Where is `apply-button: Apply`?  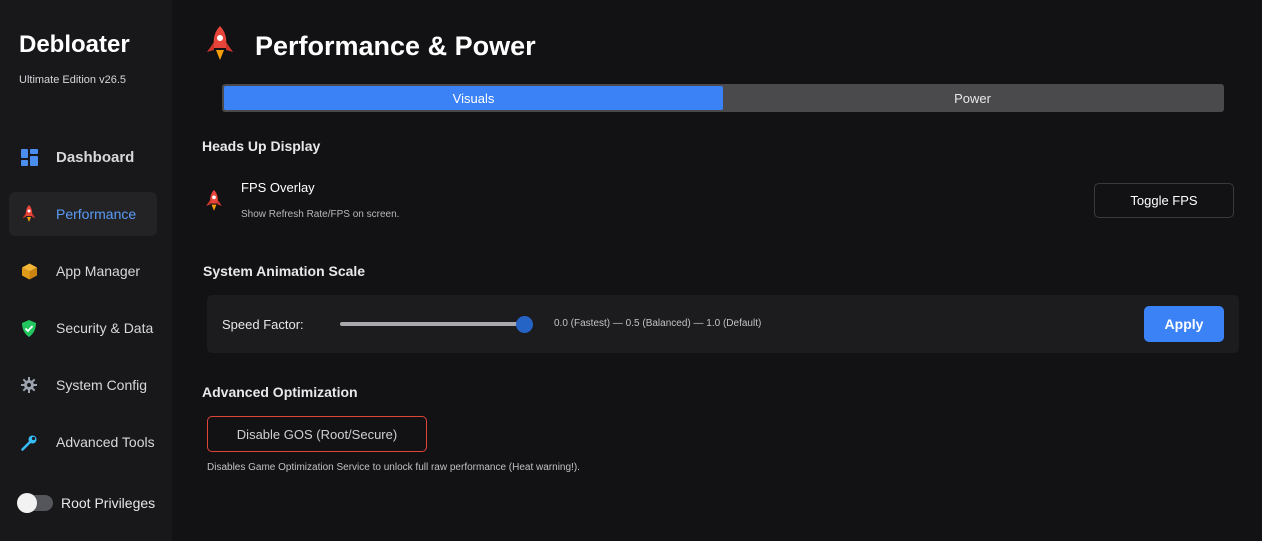
apply-button: Apply is located at coordinates (1184, 324).